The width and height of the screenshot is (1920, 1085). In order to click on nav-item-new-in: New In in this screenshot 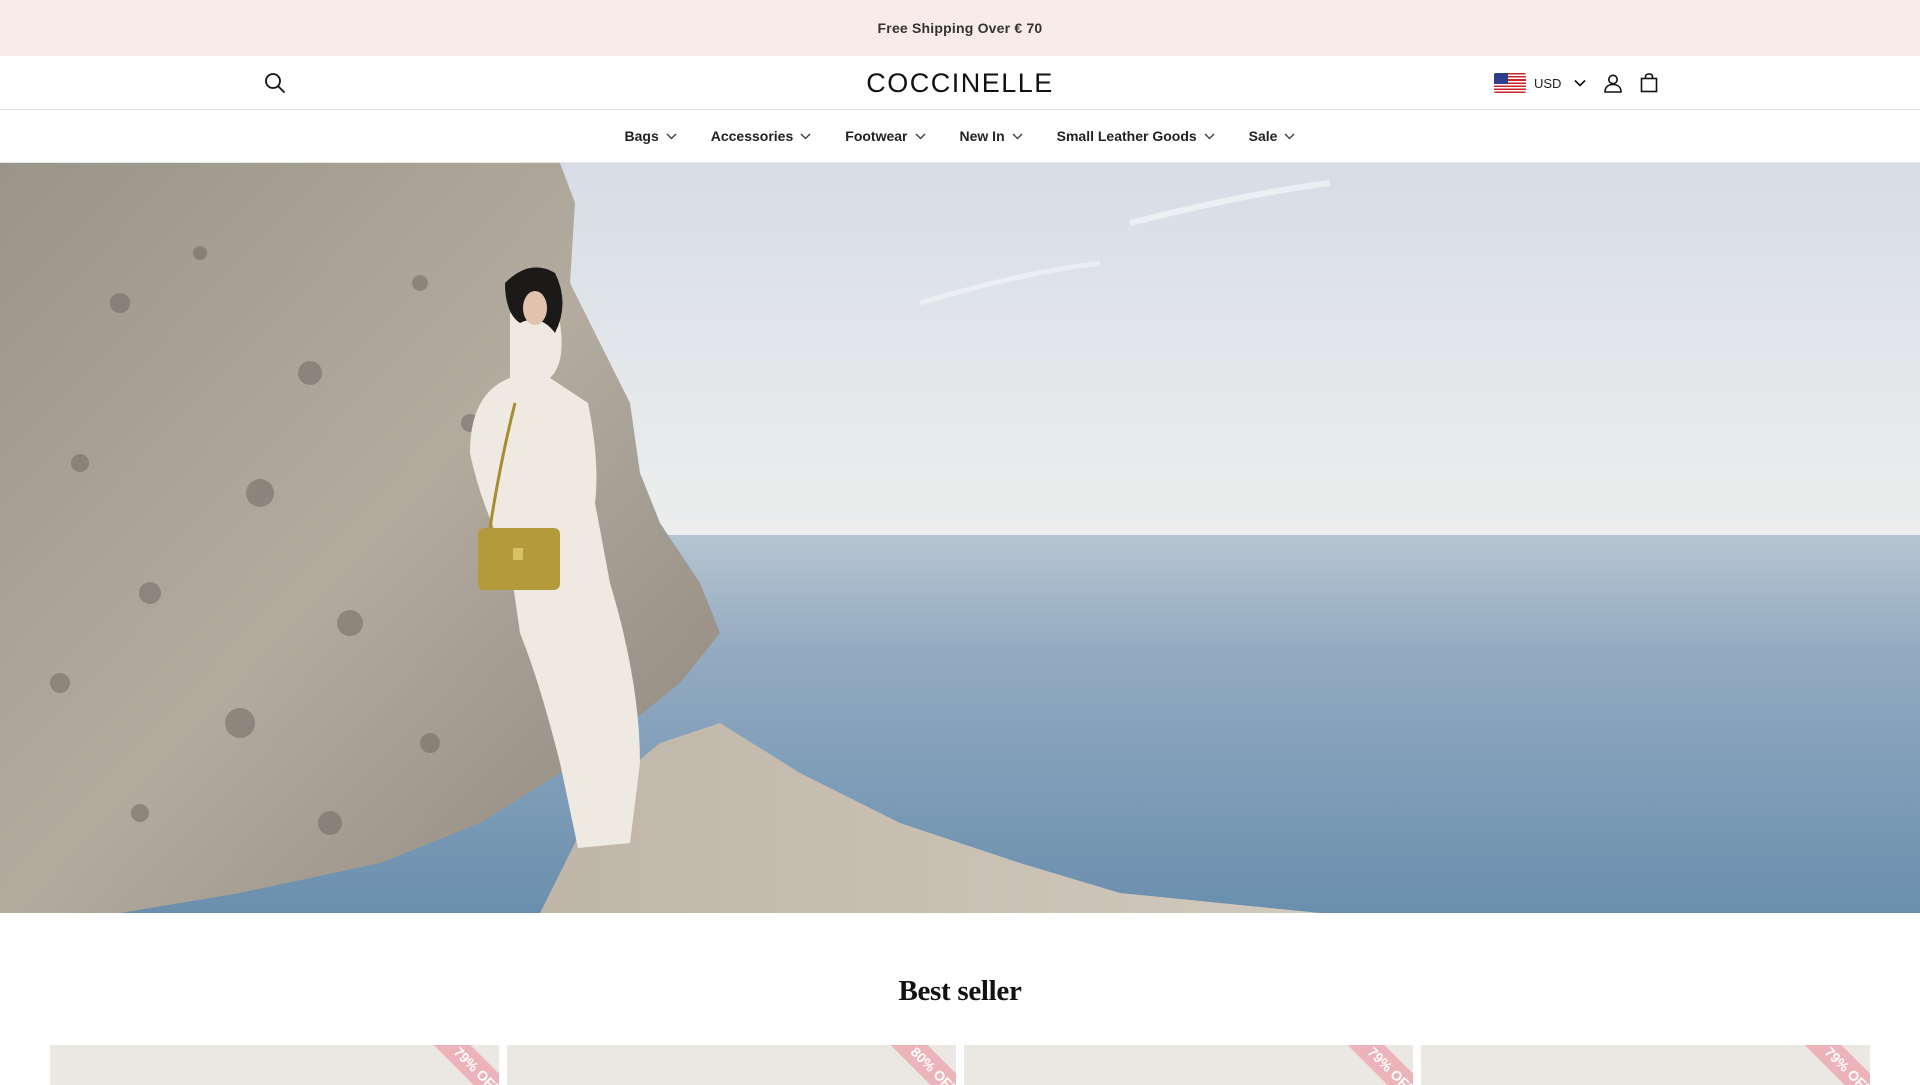, I will do `click(991, 136)`.